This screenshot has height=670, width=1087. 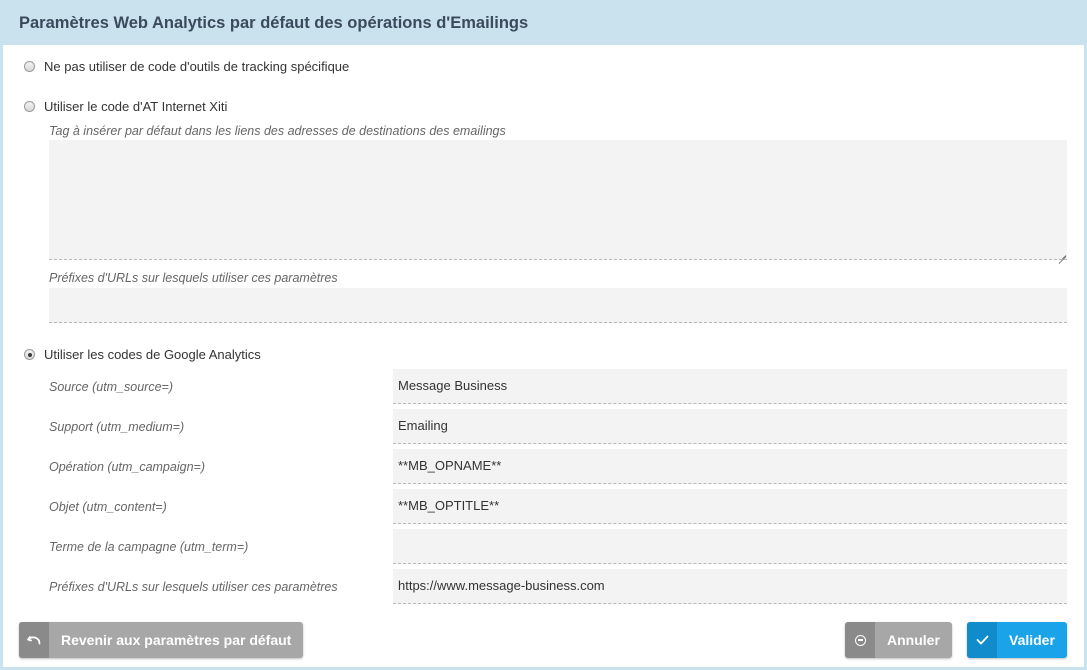 I want to click on ga-campaign-value: **MB_OPNAME**, so click(x=450, y=465).